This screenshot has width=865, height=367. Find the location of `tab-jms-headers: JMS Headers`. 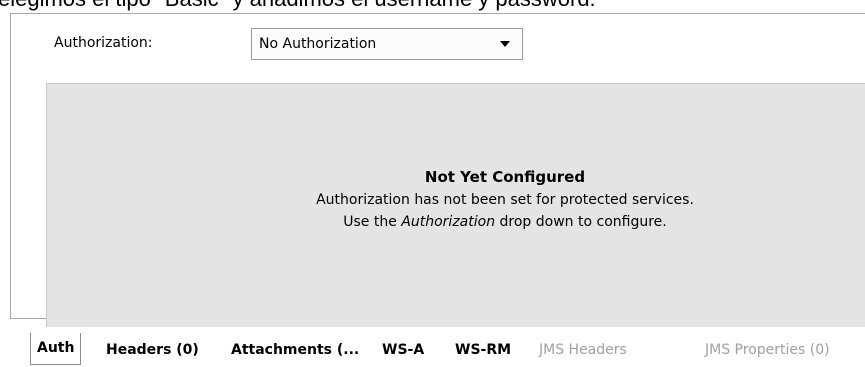

tab-jms-headers: JMS Headers is located at coordinates (583, 350).